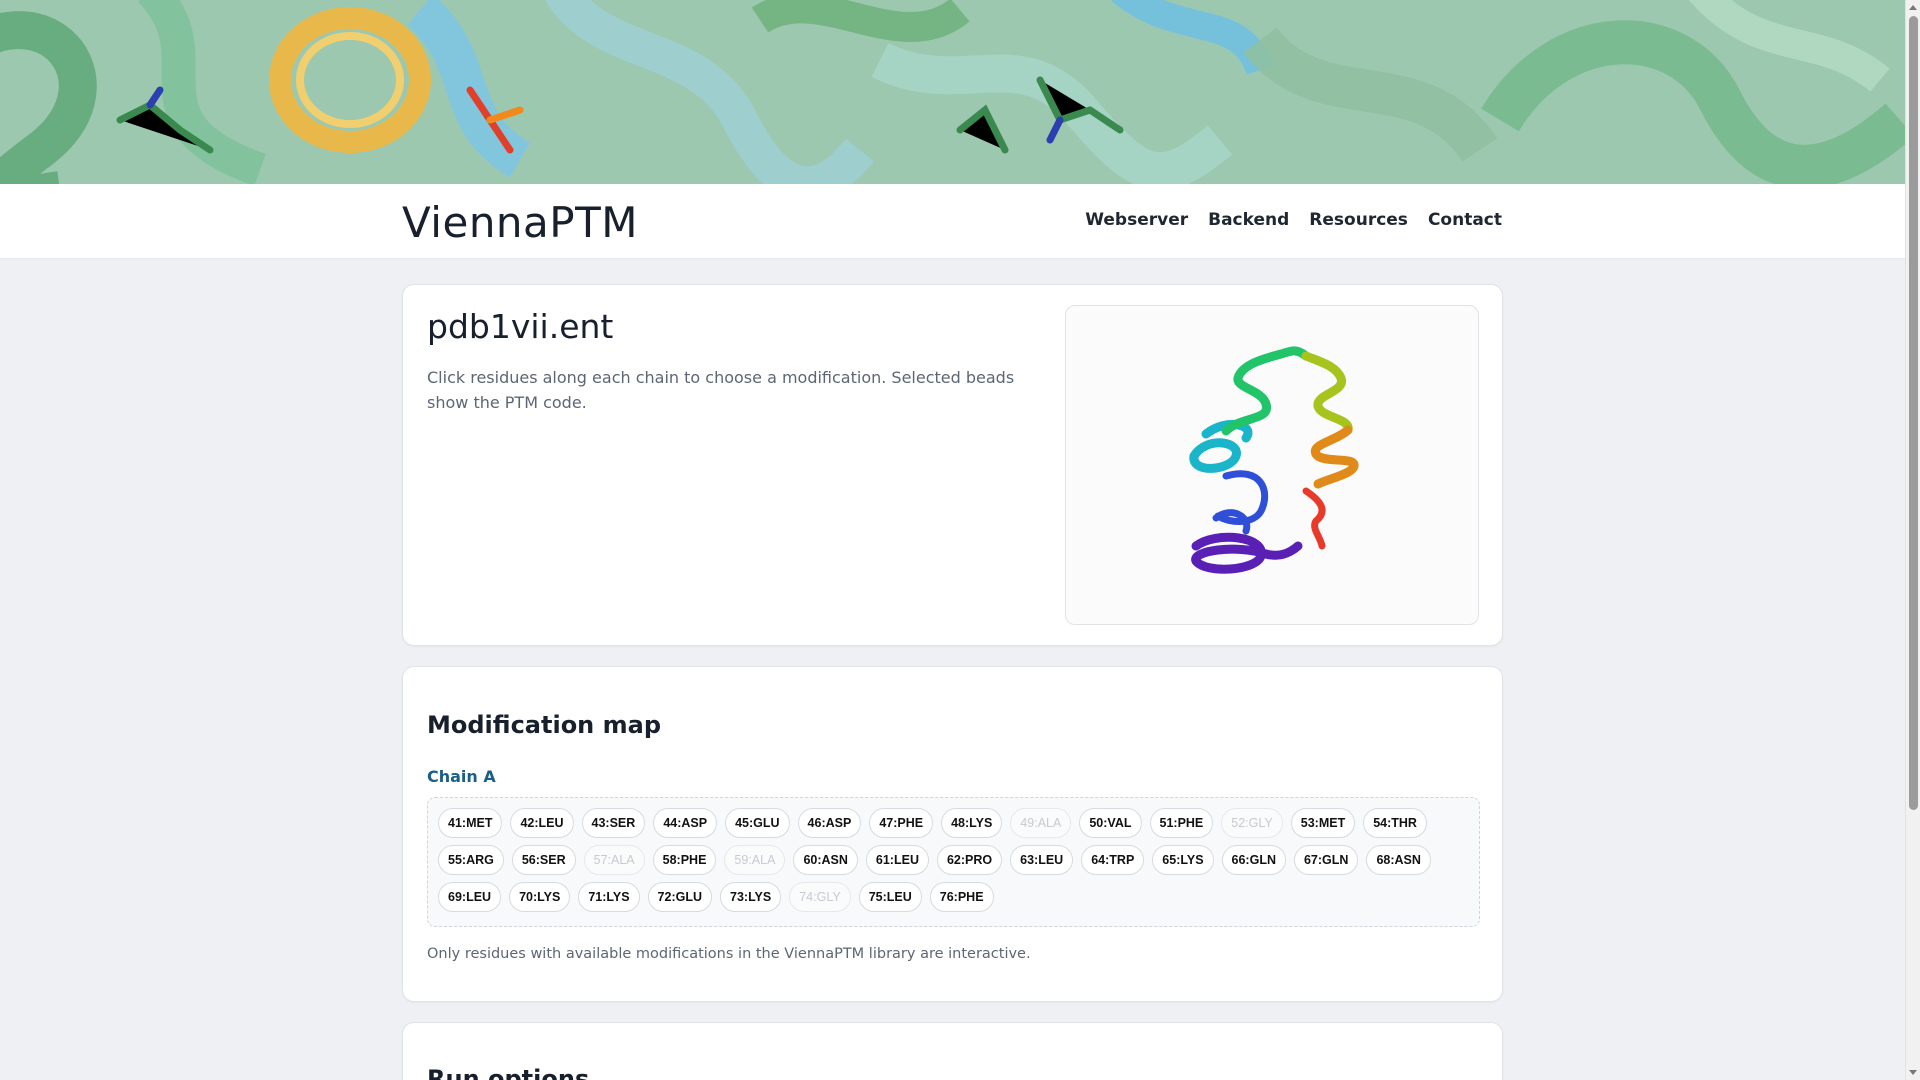 The width and height of the screenshot is (1920, 1080). Describe the element at coordinates (1358, 220) in the screenshot. I see `nav-resources: Resources` at that location.